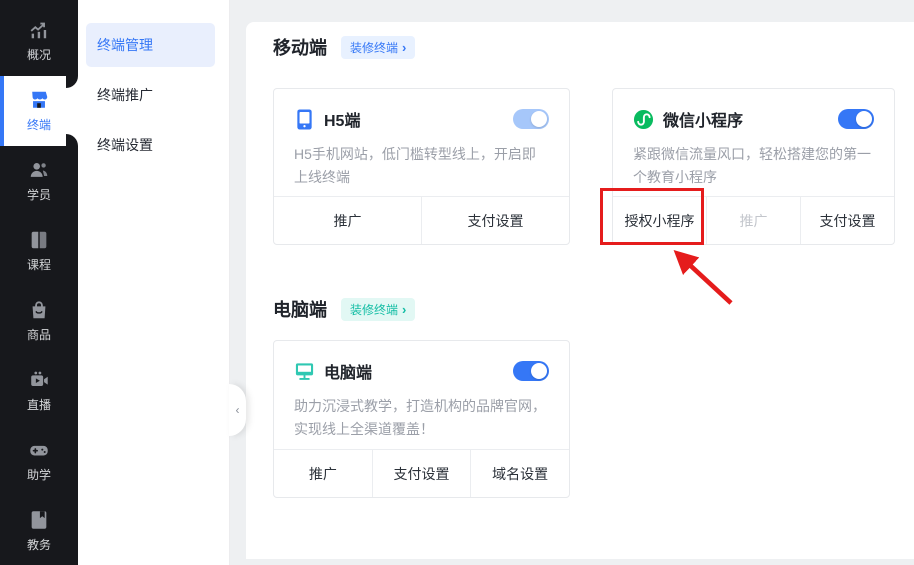  I want to click on submenu-item-terminal-management: 终端管理, so click(150, 45).